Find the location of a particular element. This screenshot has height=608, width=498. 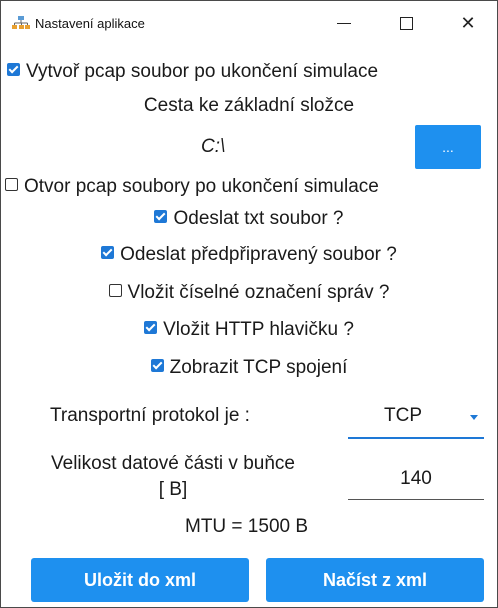

transport-protocol-value: TCP is located at coordinates (403, 415).